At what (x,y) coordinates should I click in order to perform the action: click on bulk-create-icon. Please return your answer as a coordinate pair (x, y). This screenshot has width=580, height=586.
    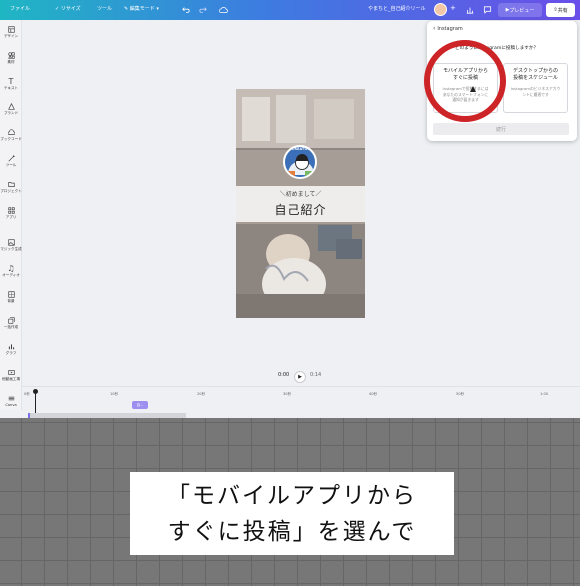
    Looking at the image, I should click on (11, 320).